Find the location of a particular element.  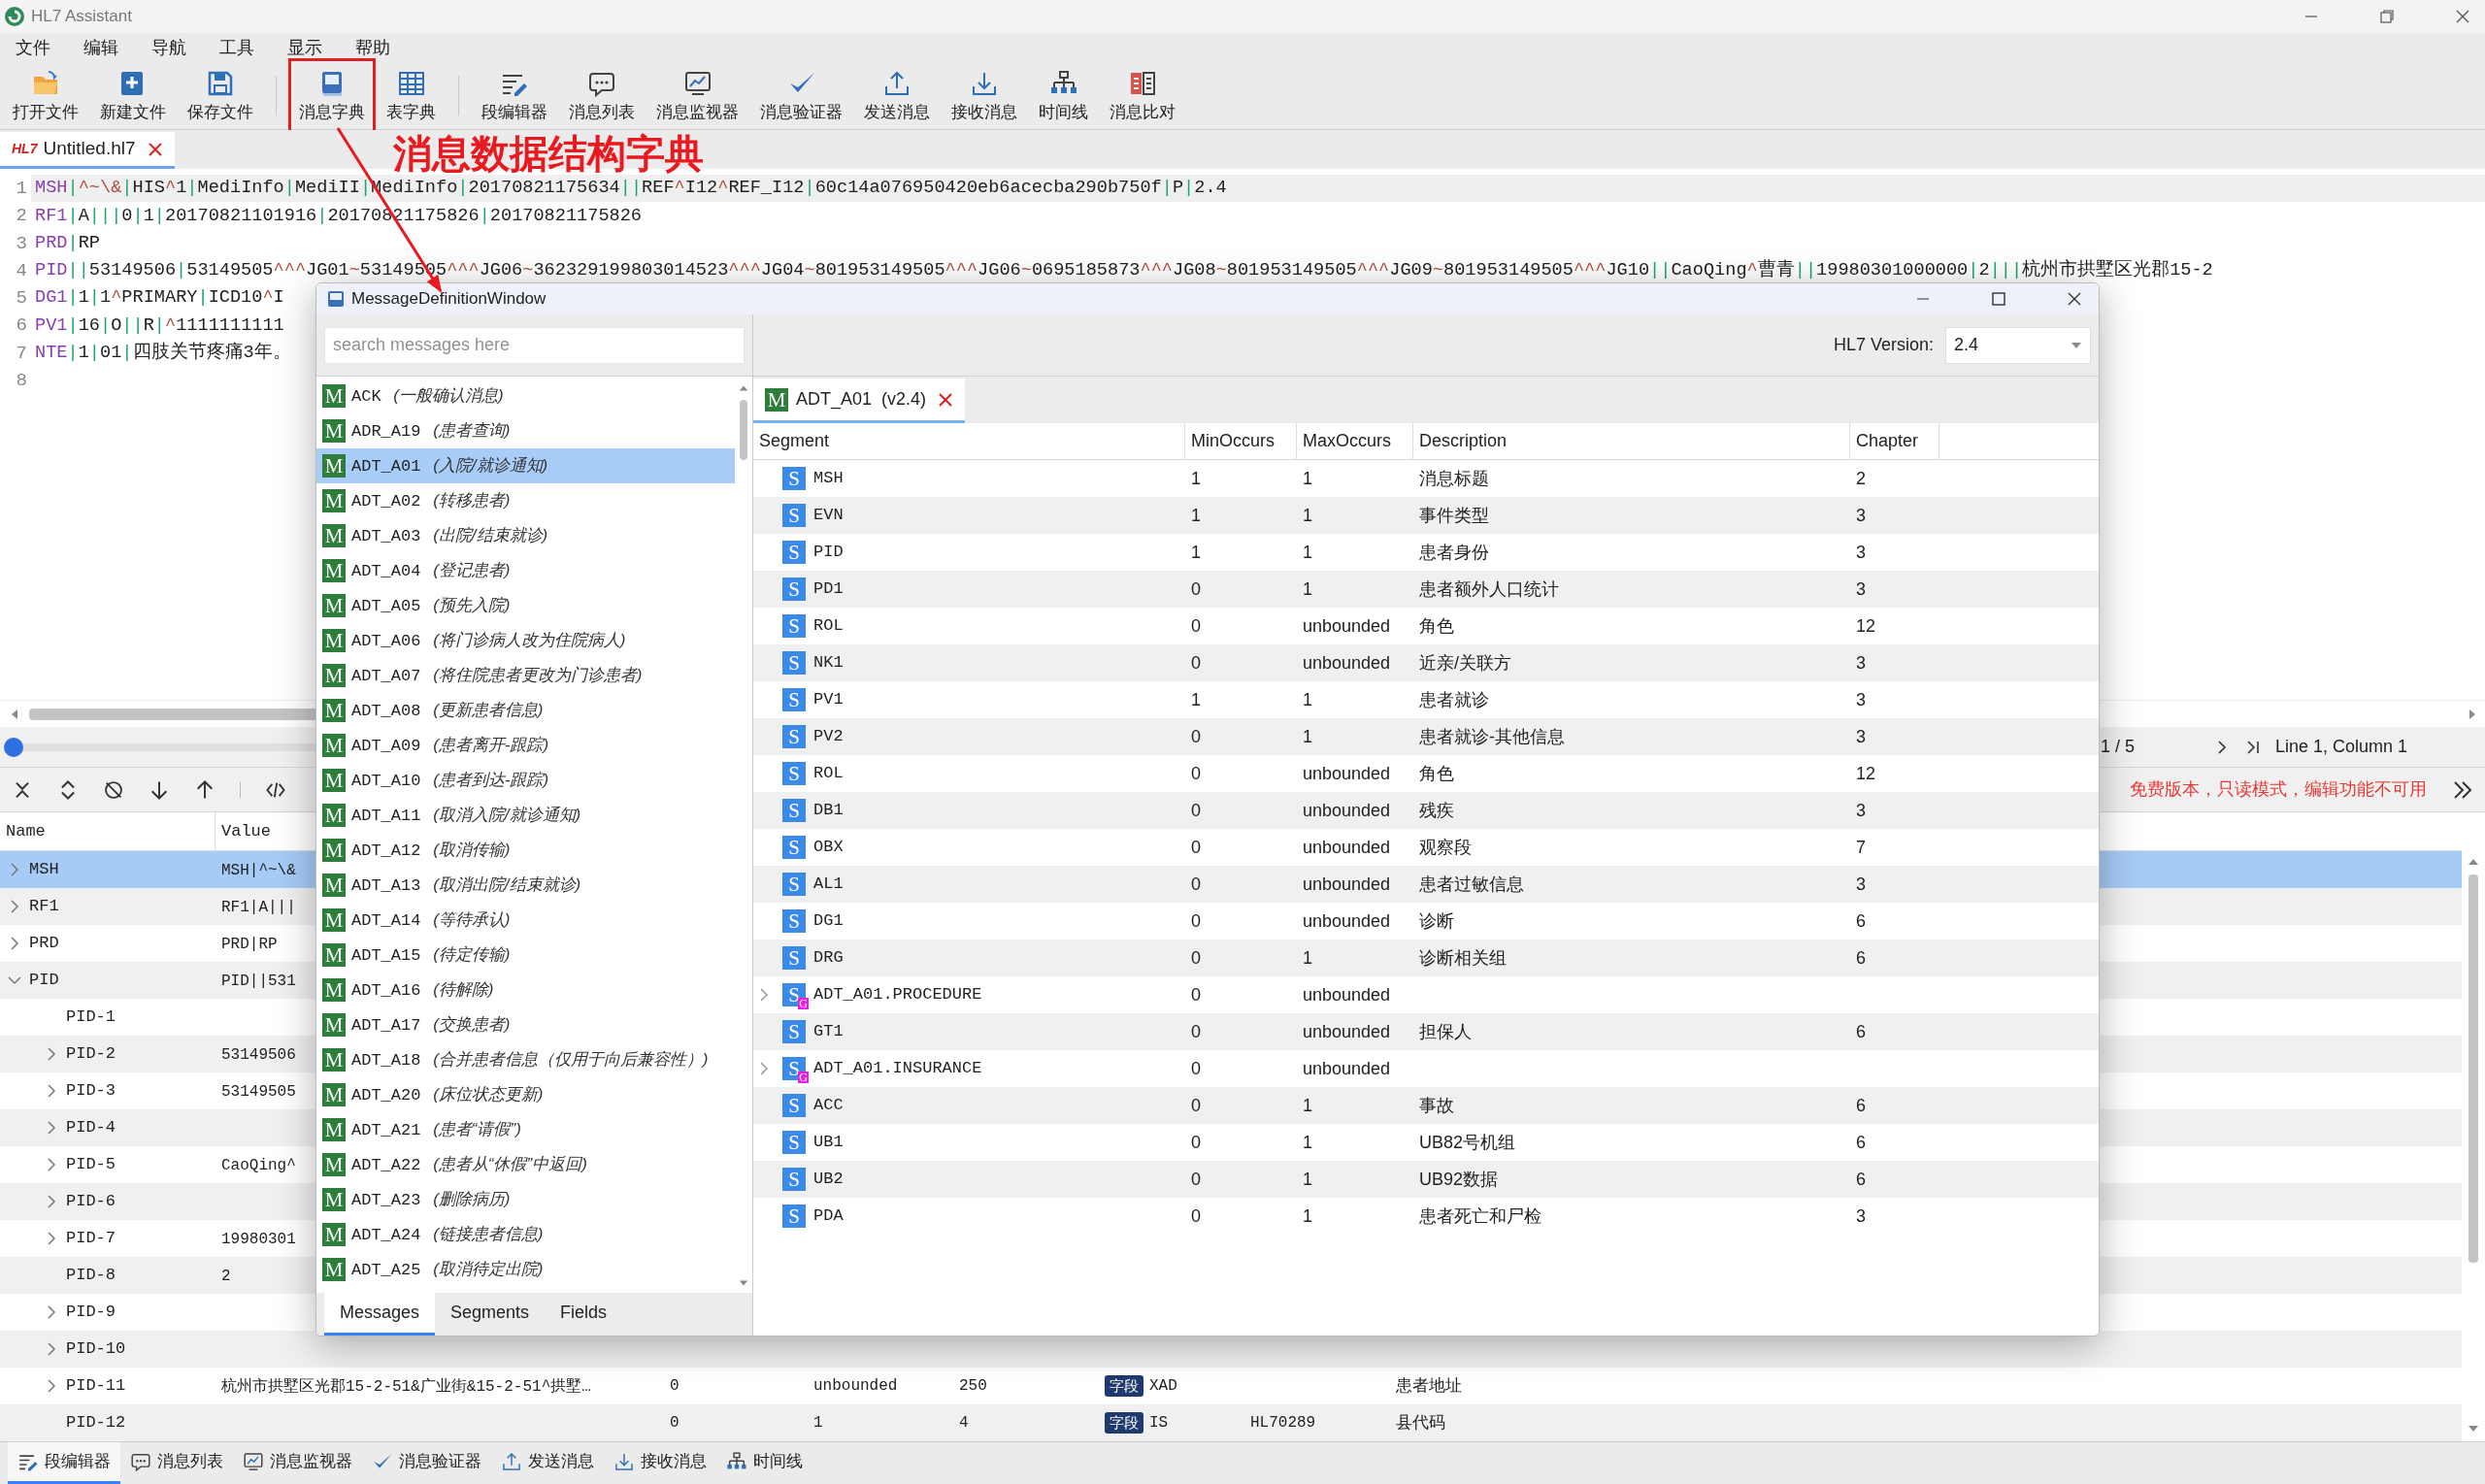

column-header: Chapter is located at coordinates (1894, 441).